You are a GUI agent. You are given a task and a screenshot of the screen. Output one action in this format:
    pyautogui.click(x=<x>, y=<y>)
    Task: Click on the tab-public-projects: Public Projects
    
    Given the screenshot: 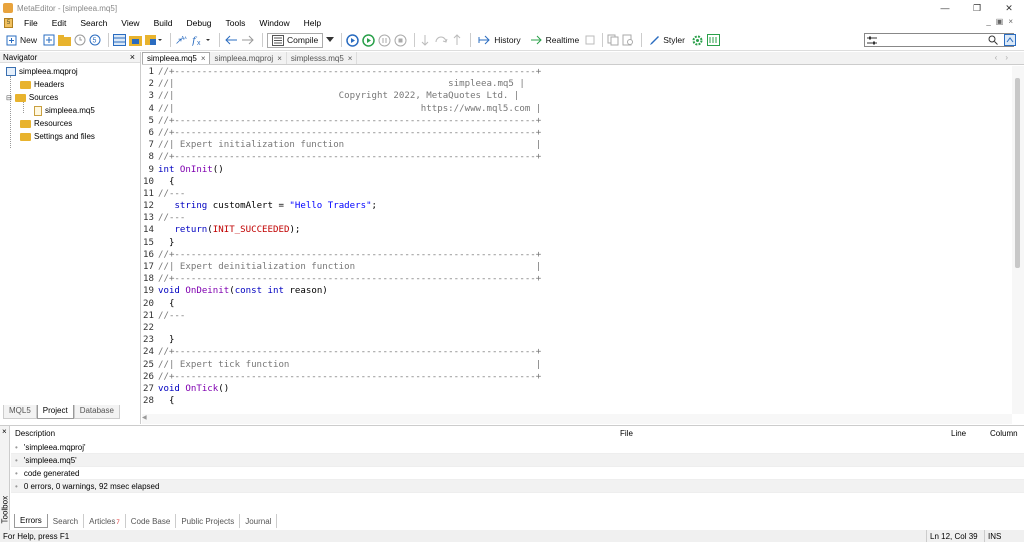 What is the action you would take?
    pyautogui.click(x=208, y=521)
    